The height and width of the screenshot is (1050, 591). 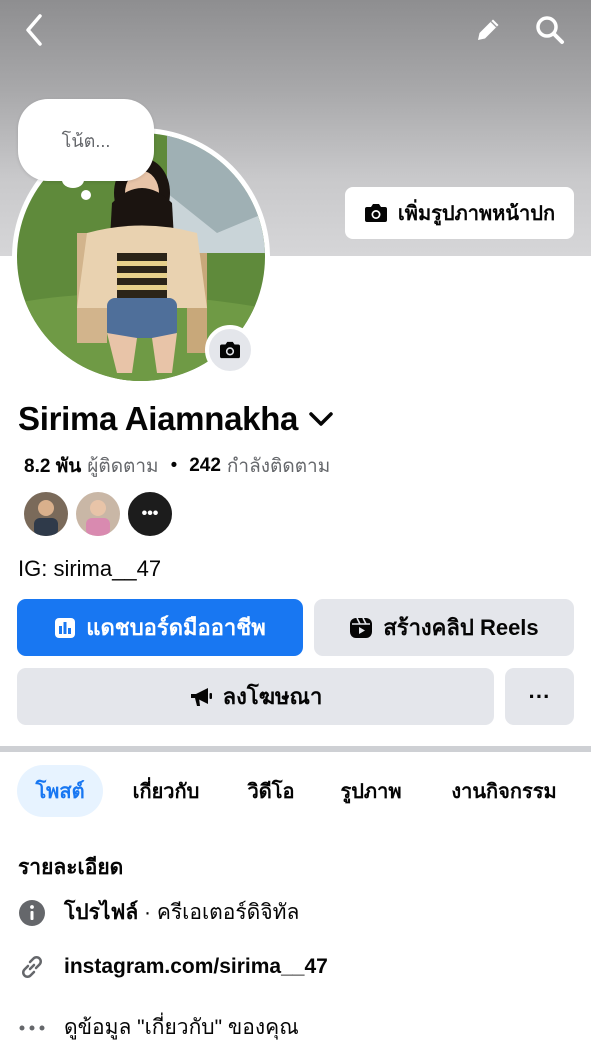 What do you see at coordinates (65, 627) in the screenshot?
I see `dashboard-icon` at bounding box center [65, 627].